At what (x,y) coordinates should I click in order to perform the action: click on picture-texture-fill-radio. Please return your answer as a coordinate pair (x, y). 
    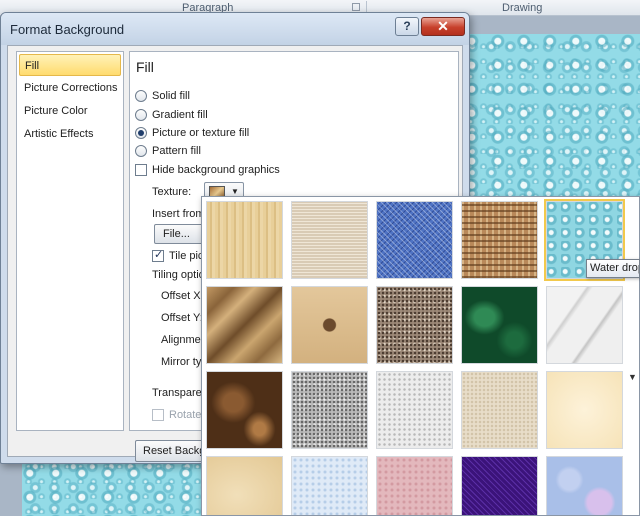
    Looking at the image, I should click on (141, 133).